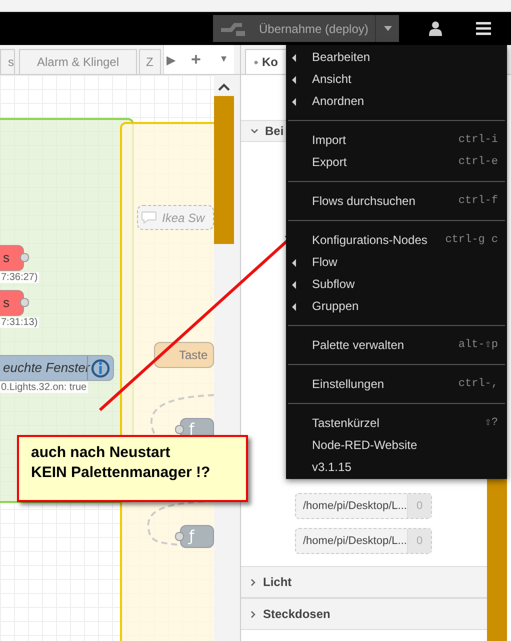 This screenshot has width=511, height=641. What do you see at coordinates (197, 536) in the screenshot?
I see `function-node: ƒ` at bounding box center [197, 536].